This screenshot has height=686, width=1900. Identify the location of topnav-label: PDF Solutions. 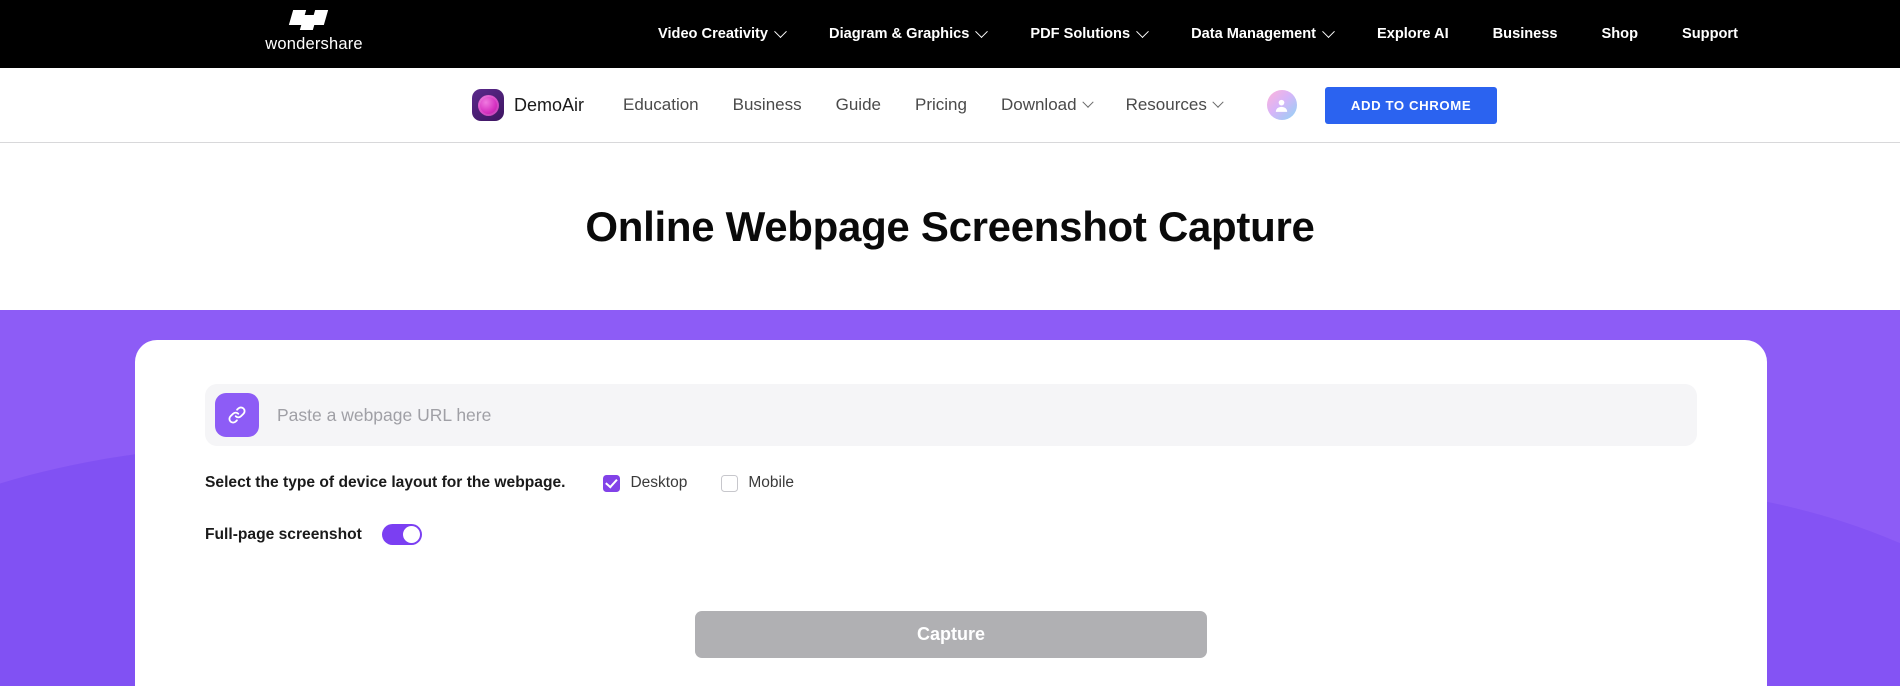
(1080, 34).